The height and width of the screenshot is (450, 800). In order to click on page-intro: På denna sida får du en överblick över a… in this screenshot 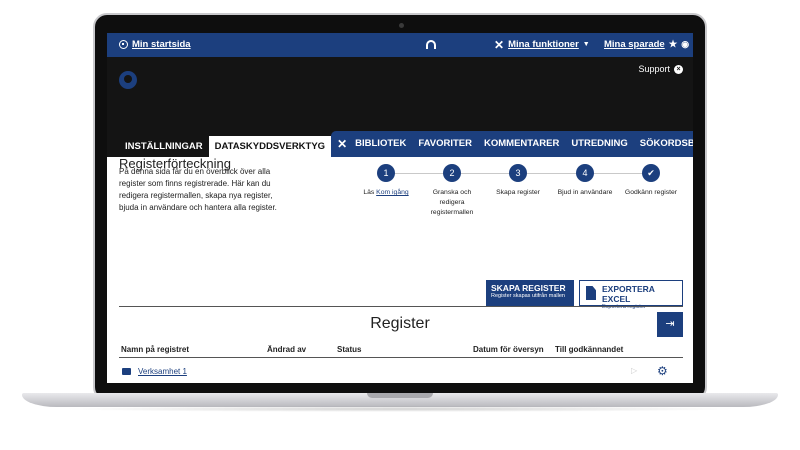, I will do `click(198, 189)`.